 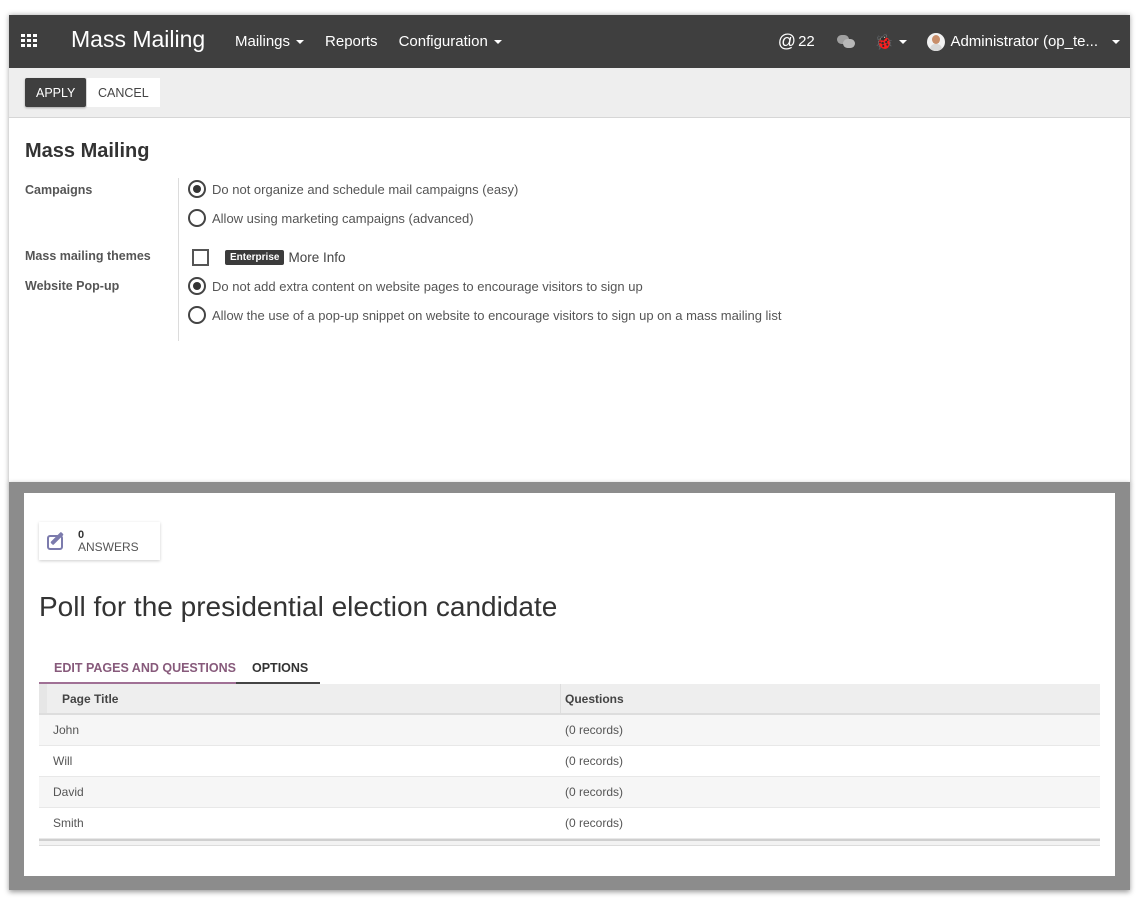 I want to click on menu-mailings: Mailings, so click(x=270, y=41).